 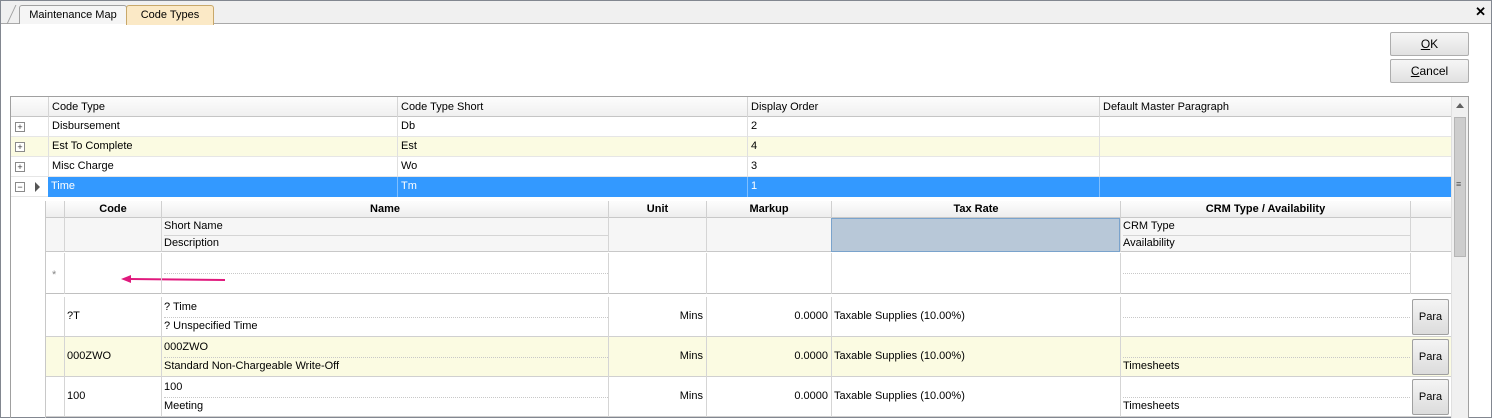 What do you see at coordinates (193, 226) in the screenshot?
I see `sub-header-short-name: Short Name` at bounding box center [193, 226].